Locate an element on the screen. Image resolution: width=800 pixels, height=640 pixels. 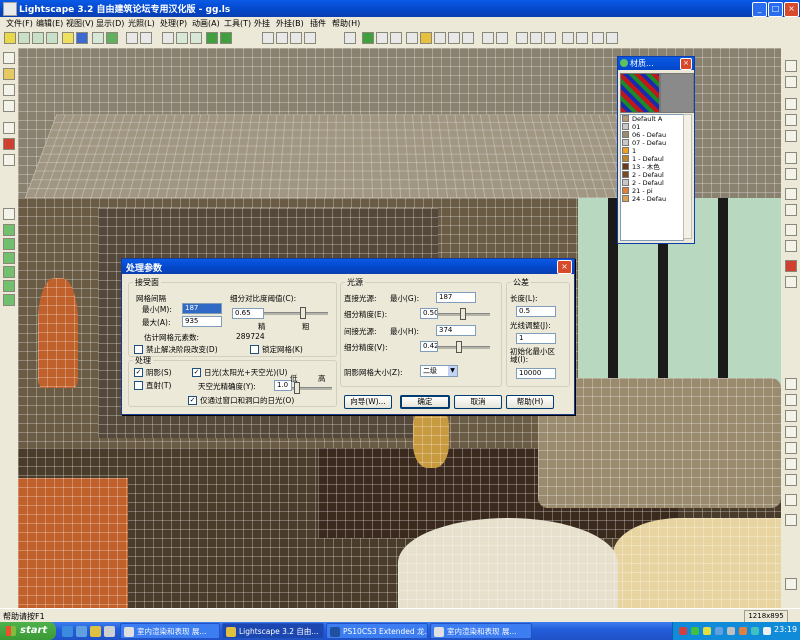
zoom-region-icon is located at coordinates (502, 38).